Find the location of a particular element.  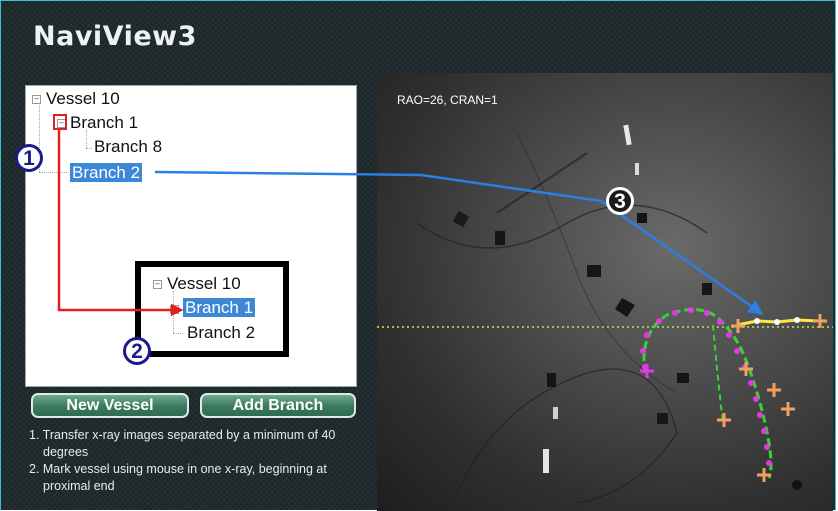

vessel-points is located at coordinates (706, 386).